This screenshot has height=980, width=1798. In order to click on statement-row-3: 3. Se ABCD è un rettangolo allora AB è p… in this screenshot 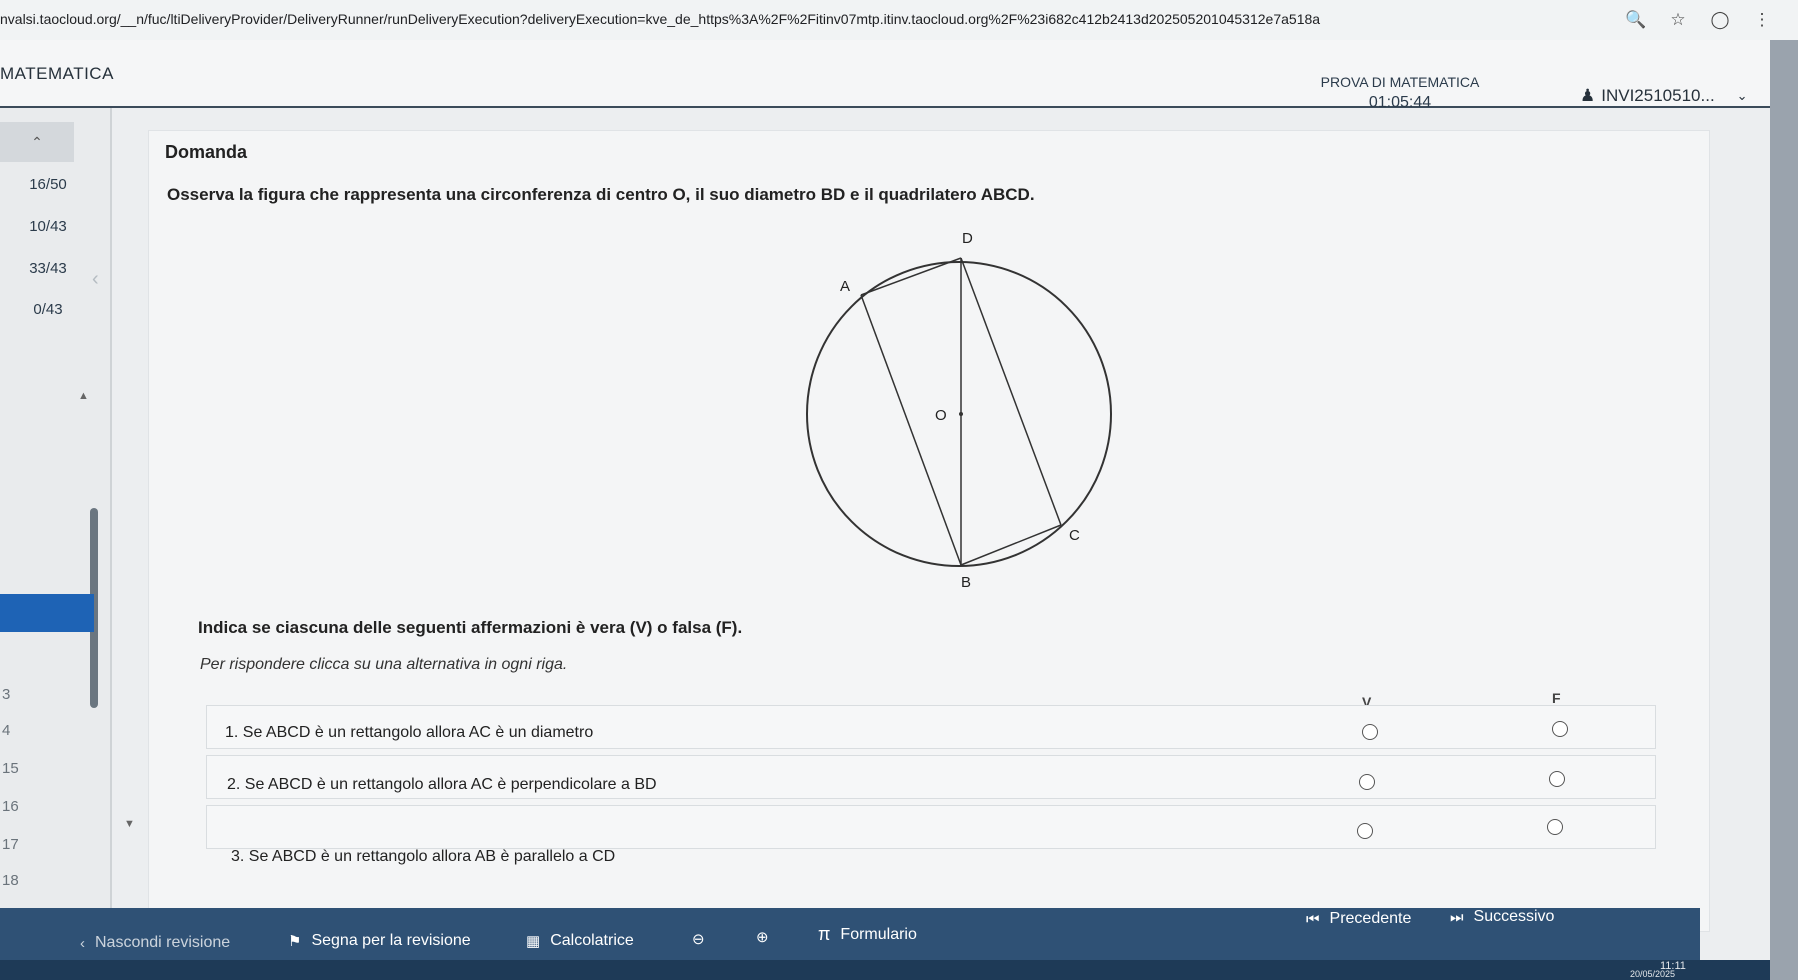, I will do `click(931, 835)`.